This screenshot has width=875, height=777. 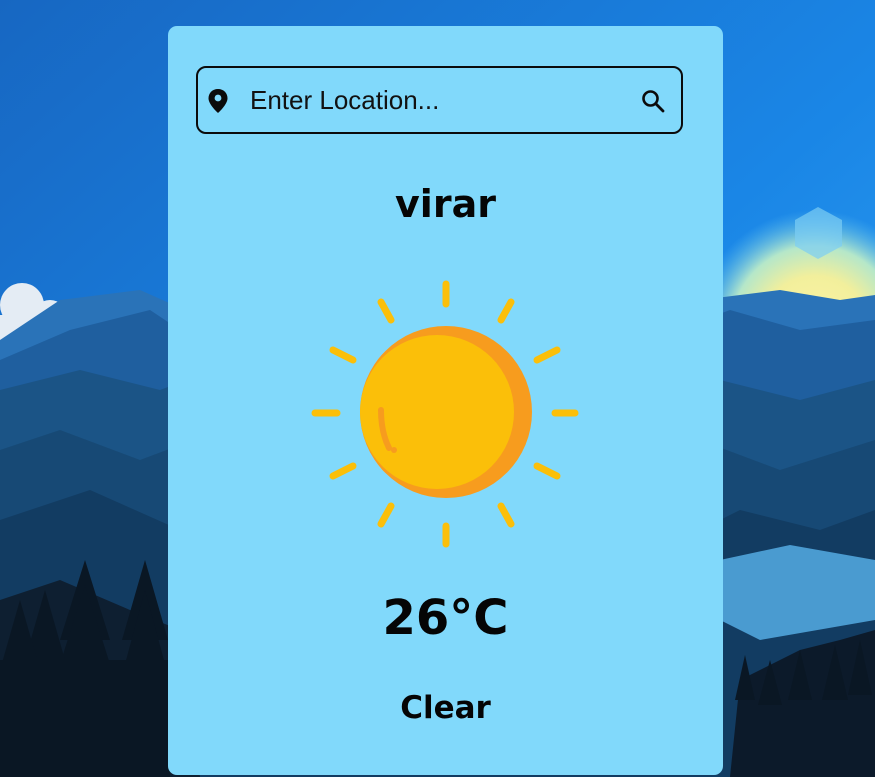 I want to click on sun-icon, so click(x=445, y=414).